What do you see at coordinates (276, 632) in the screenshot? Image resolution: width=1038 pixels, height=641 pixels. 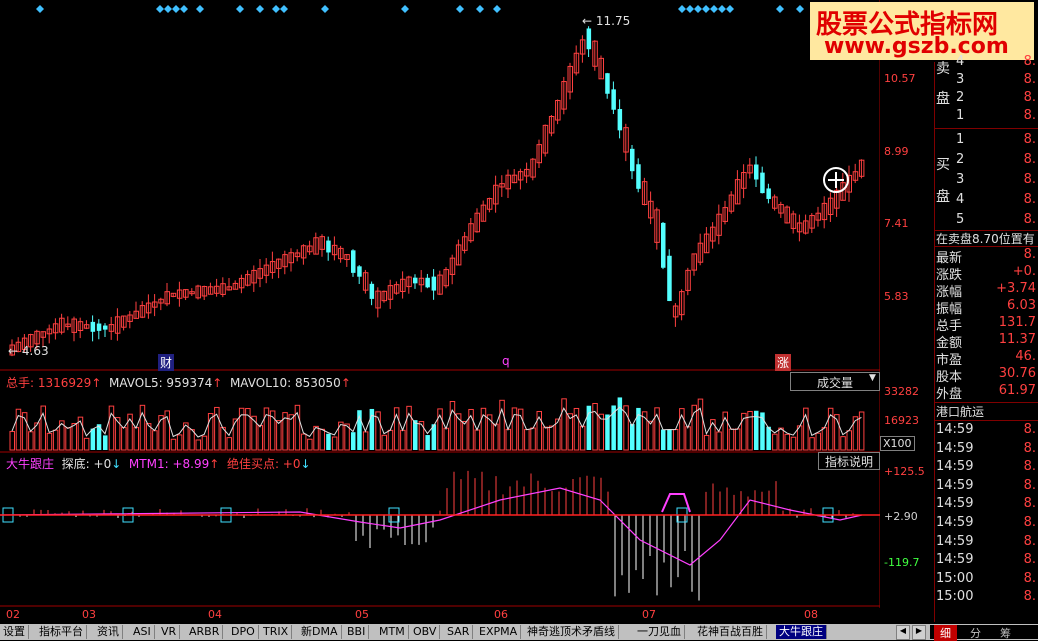 I see `tab-indicator: TRIX` at bounding box center [276, 632].